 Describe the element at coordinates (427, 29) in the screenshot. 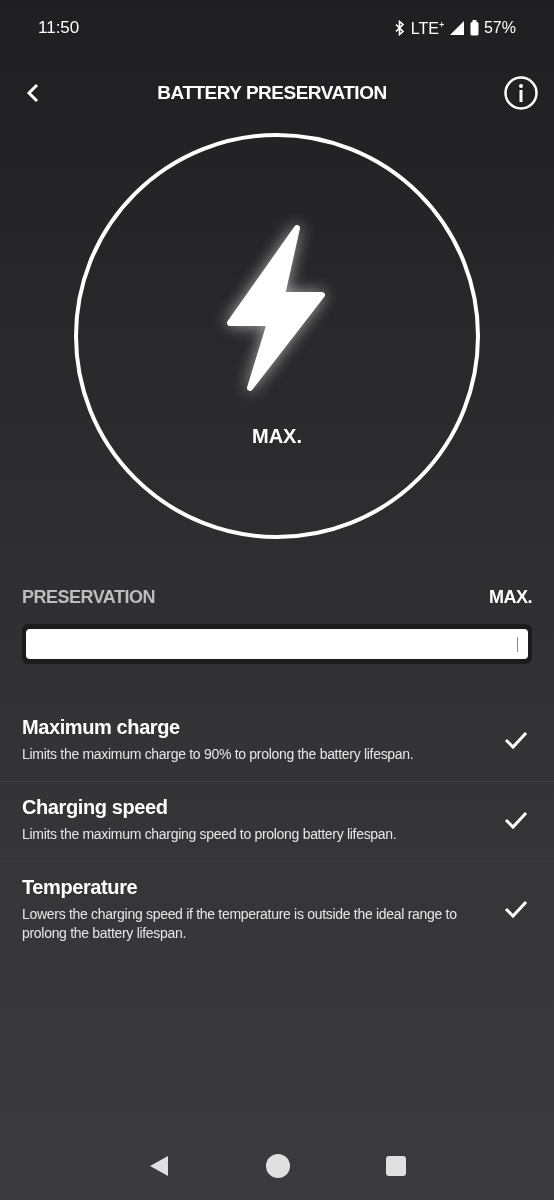

I see `network-label: LTE⁺` at that location.